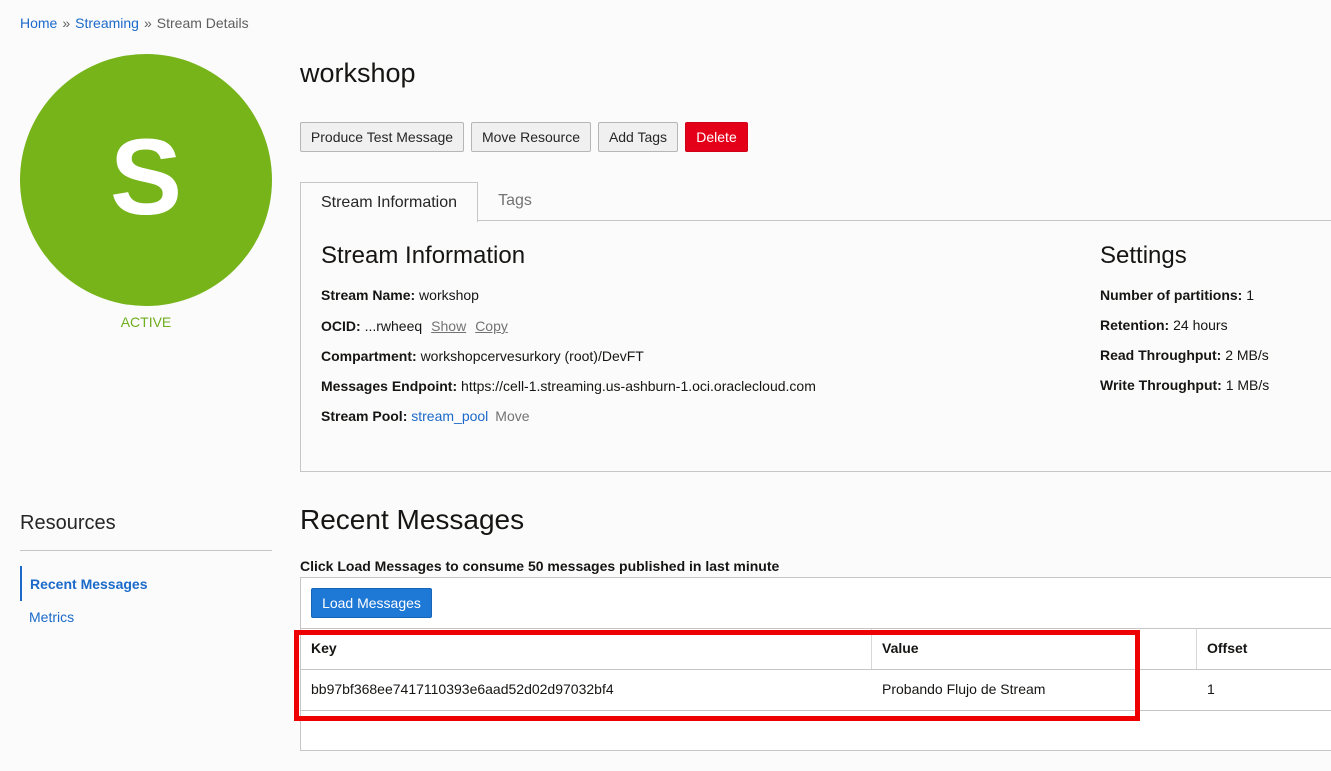  What do you see at coordinates (423, 255) in the screenshot?
I see `stream-info-heading: Stream Information` at bounding box center [423, 255].